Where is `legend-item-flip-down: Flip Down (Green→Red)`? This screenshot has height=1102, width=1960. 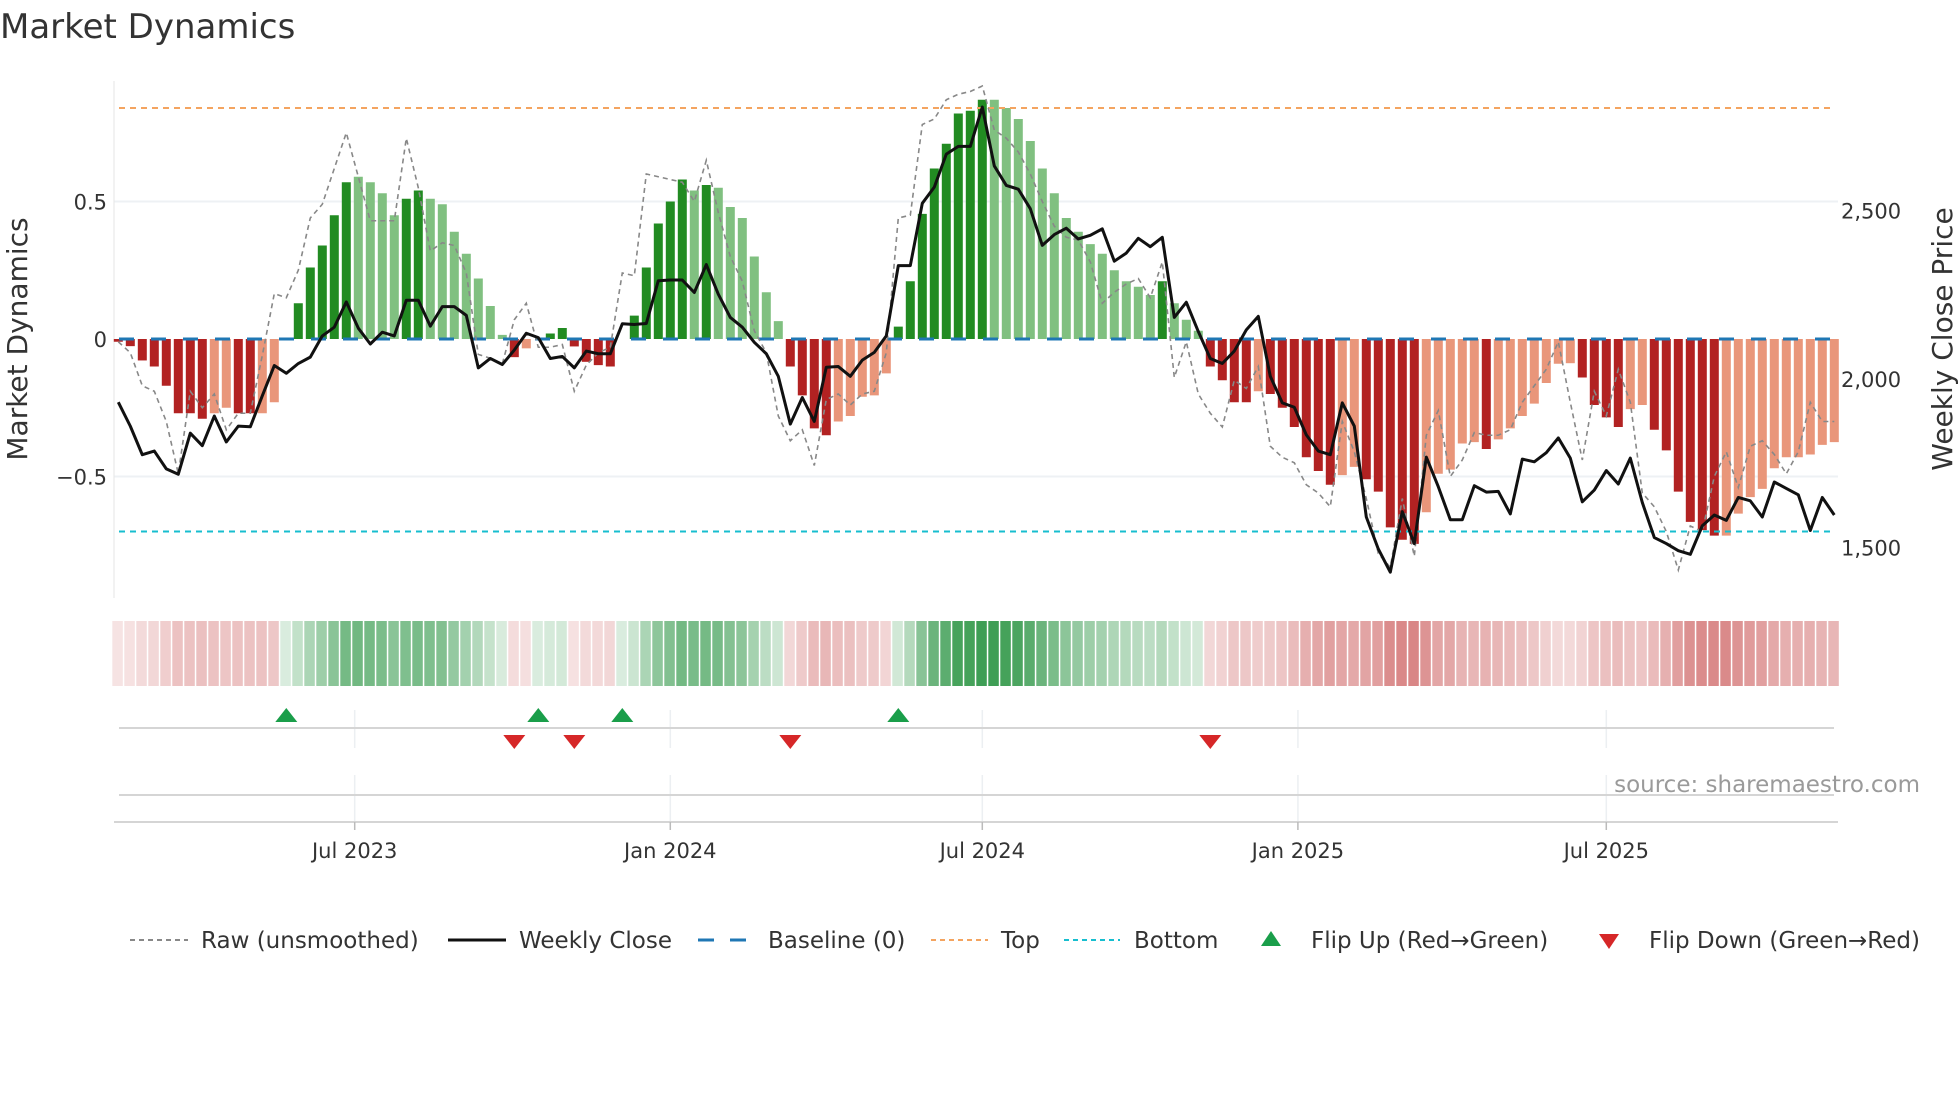 legend-item-flip-down: Flip Down (Green→Red) is located at coordinates (1759, 941).